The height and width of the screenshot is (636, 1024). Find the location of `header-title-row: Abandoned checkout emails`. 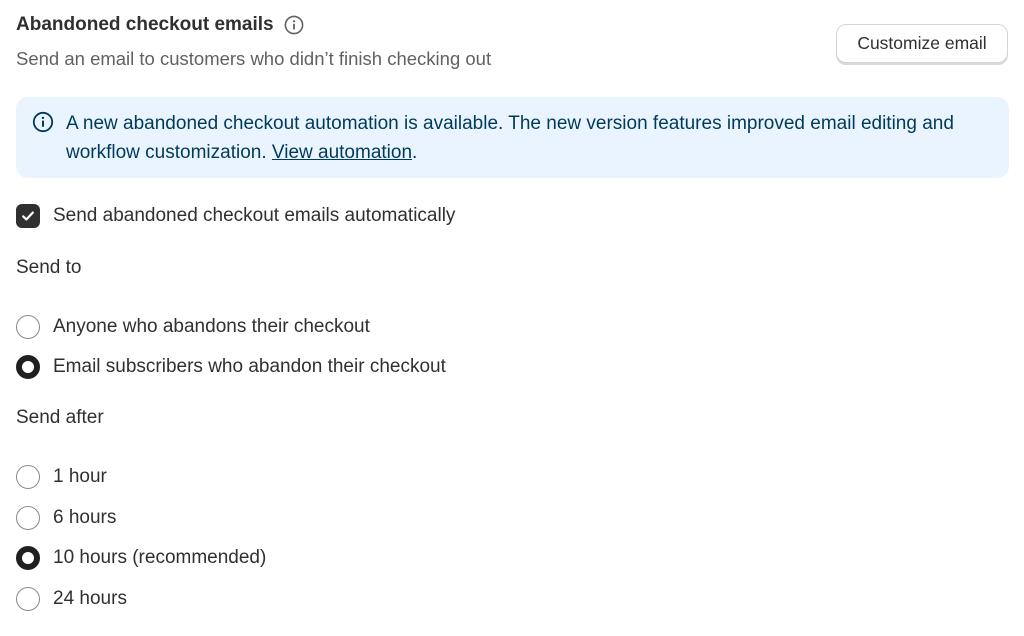

header-title-row: Abandoned checkout emails is located at coordinates (160, 25).